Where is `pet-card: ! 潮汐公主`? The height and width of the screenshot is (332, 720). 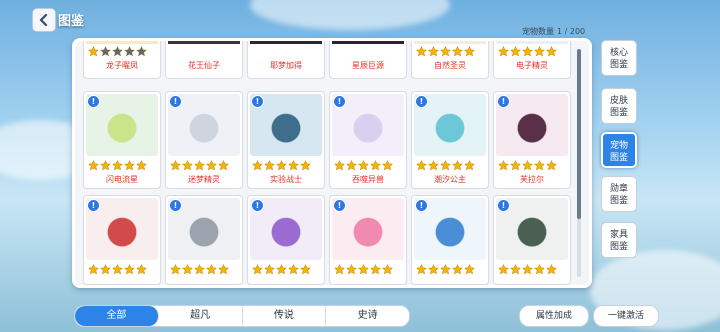 pet-card: ! 潮汐公主 is located at coordinates (450, 140).